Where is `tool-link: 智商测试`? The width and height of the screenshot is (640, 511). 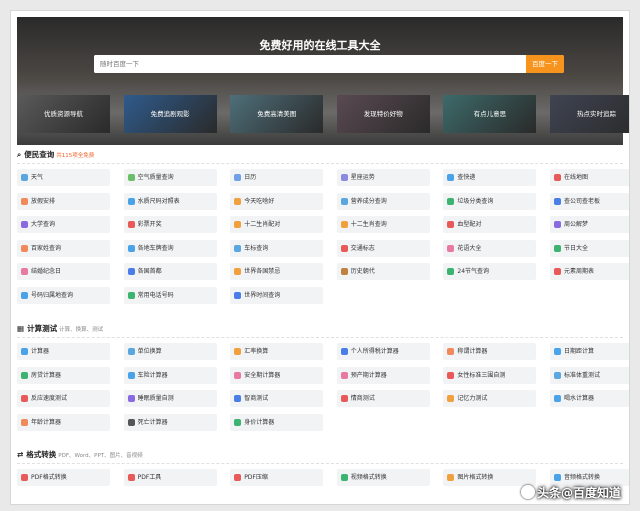 tool-link: 智商测试 is located at coordinates (277, 398).